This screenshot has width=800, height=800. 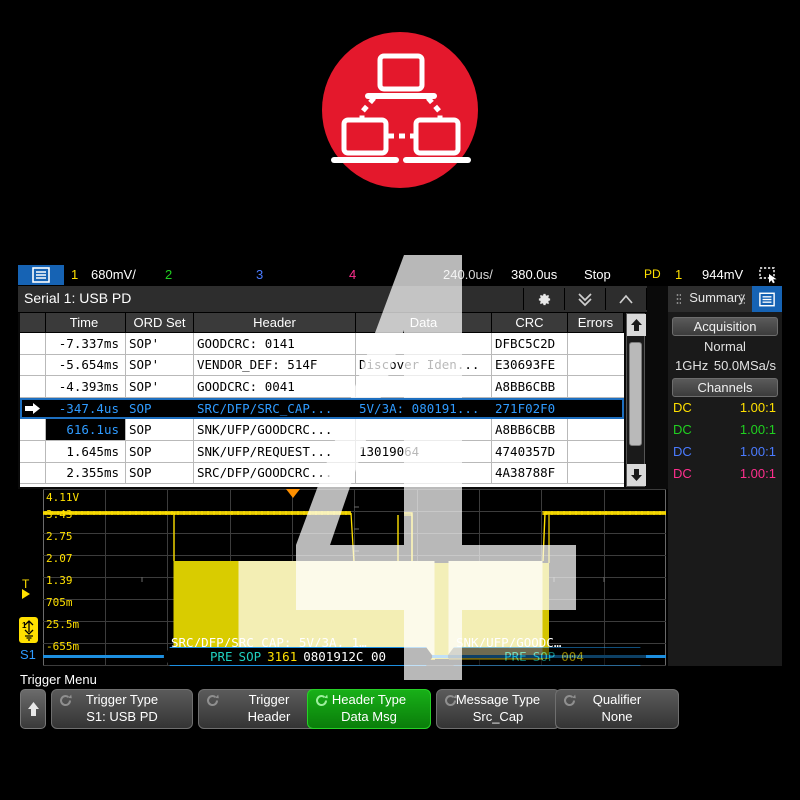 What do you see at coordinates (468, 274) in the screenshot?
I see `timebase-scale: 240.0us/` at bounding box center [468, 274].